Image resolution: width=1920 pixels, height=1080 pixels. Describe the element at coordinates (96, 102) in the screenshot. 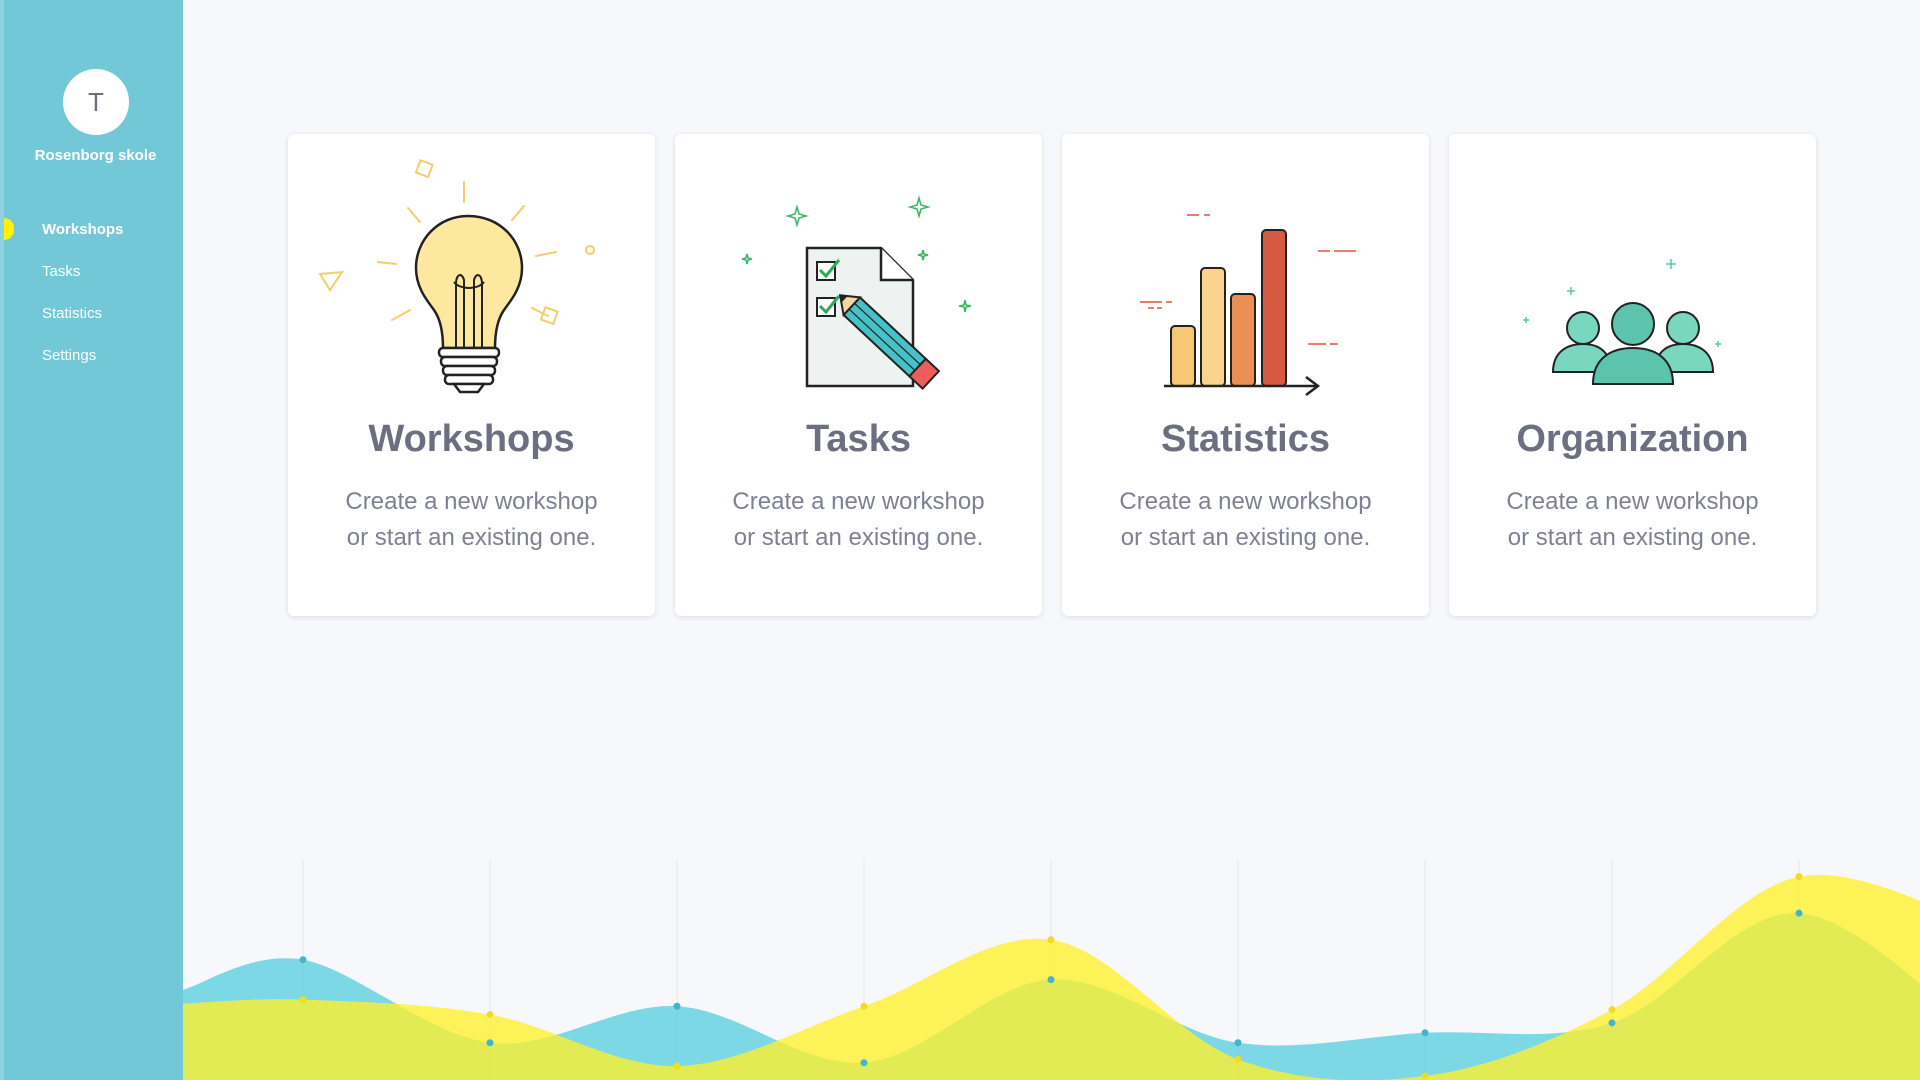

I see `avatar: T` at that location.